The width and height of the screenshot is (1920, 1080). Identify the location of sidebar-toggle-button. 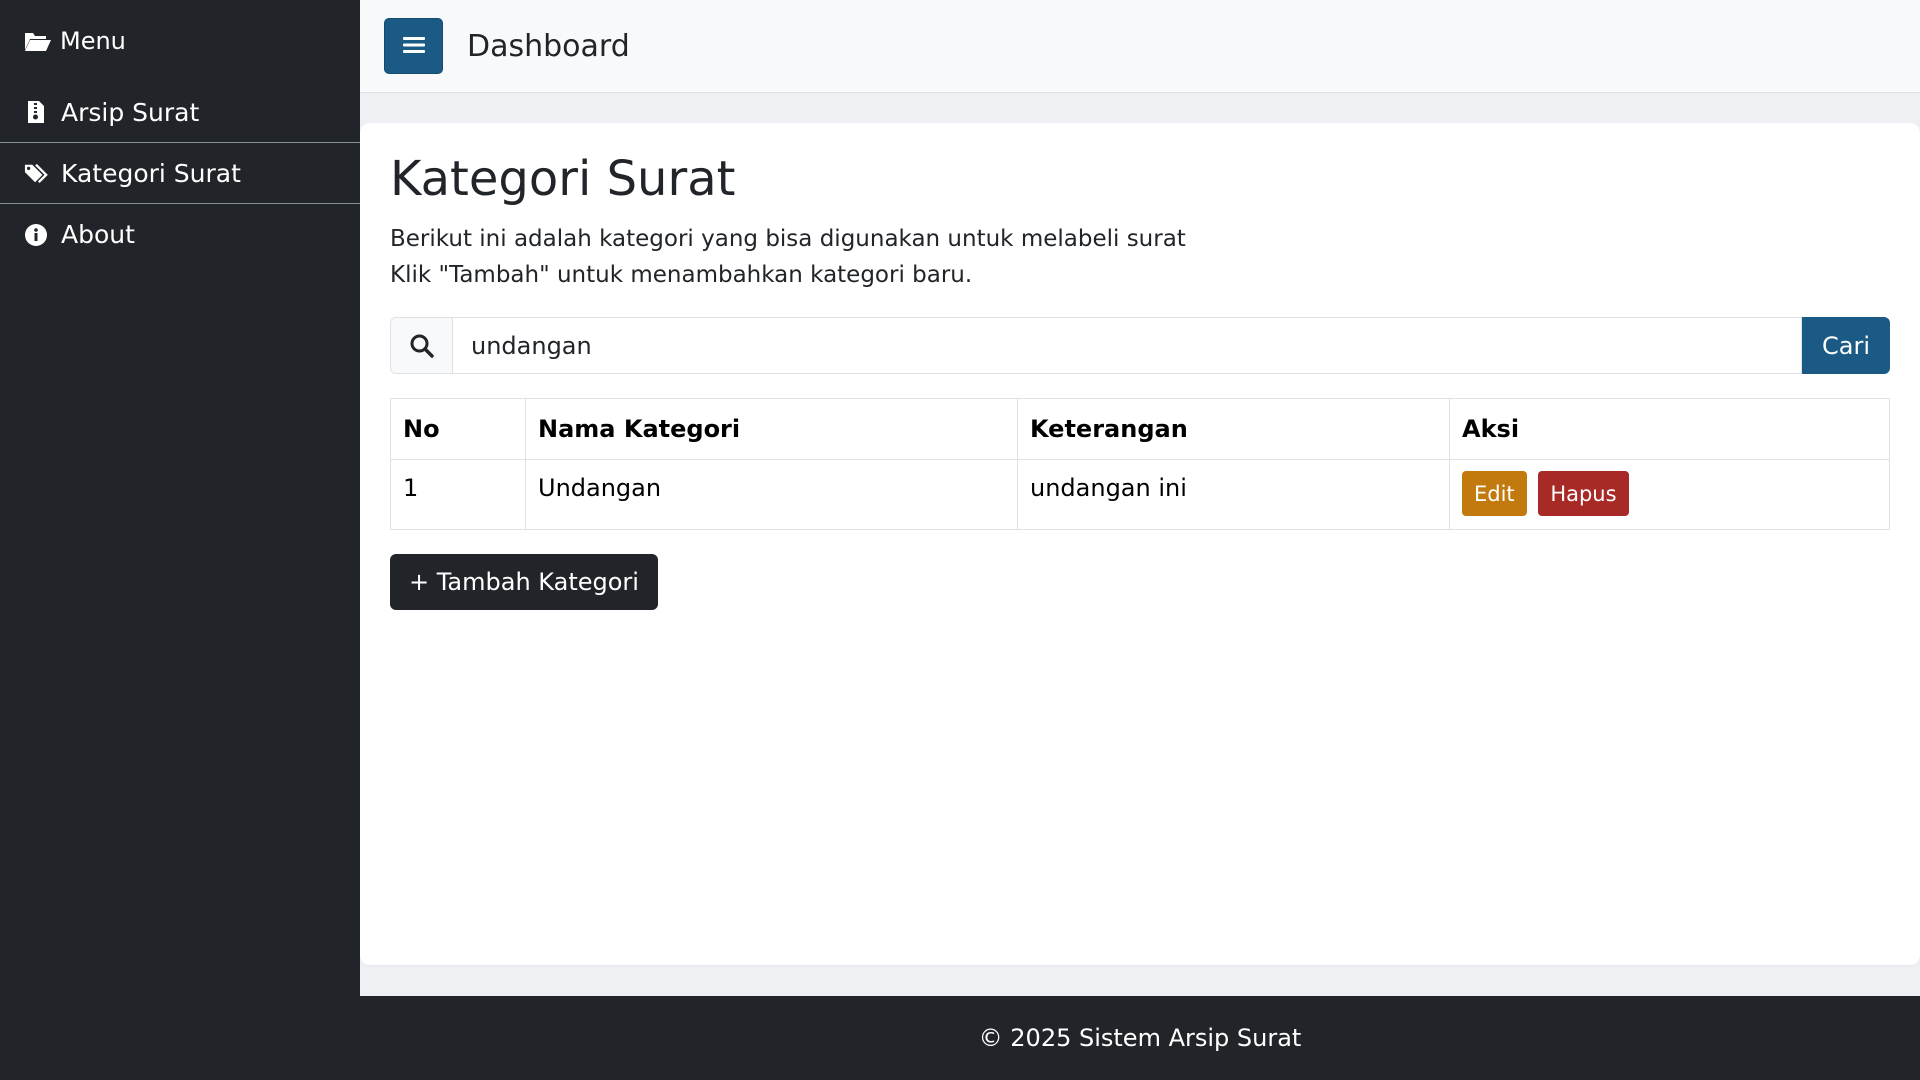
(413, 46).